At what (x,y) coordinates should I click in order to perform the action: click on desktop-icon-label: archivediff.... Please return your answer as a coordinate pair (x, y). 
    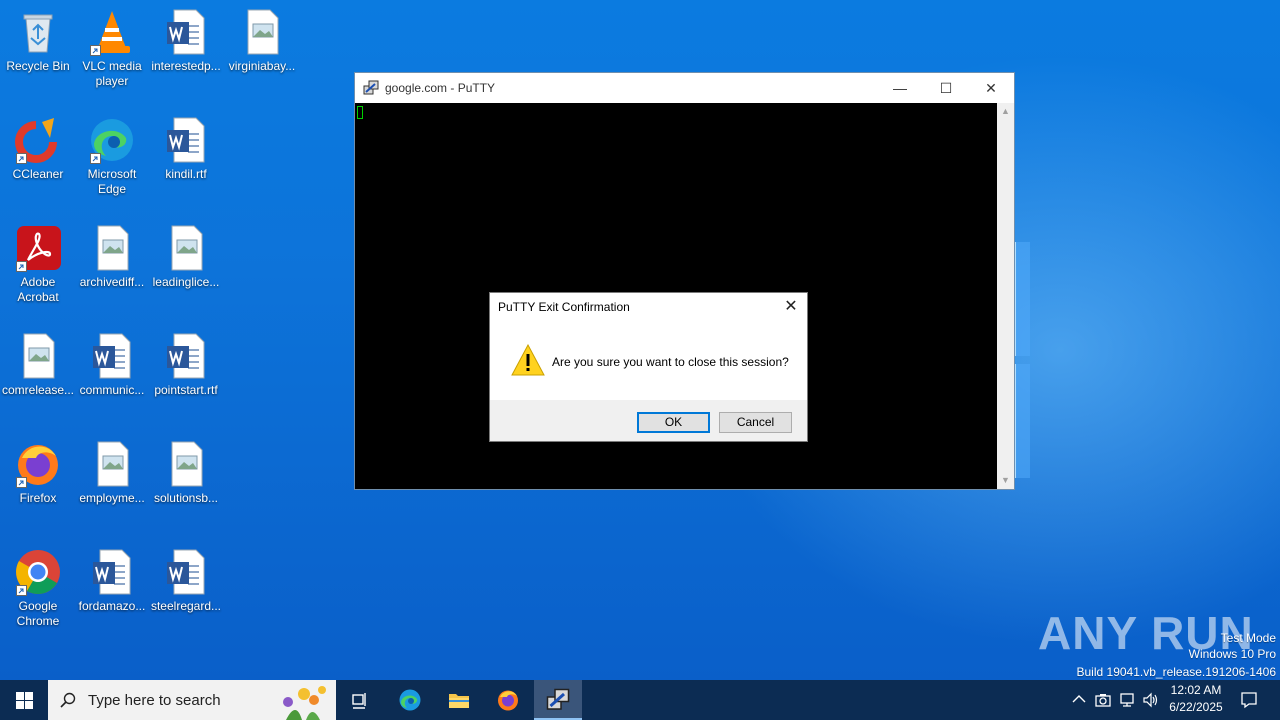
    Looking at the image, I should click on (112, 282).